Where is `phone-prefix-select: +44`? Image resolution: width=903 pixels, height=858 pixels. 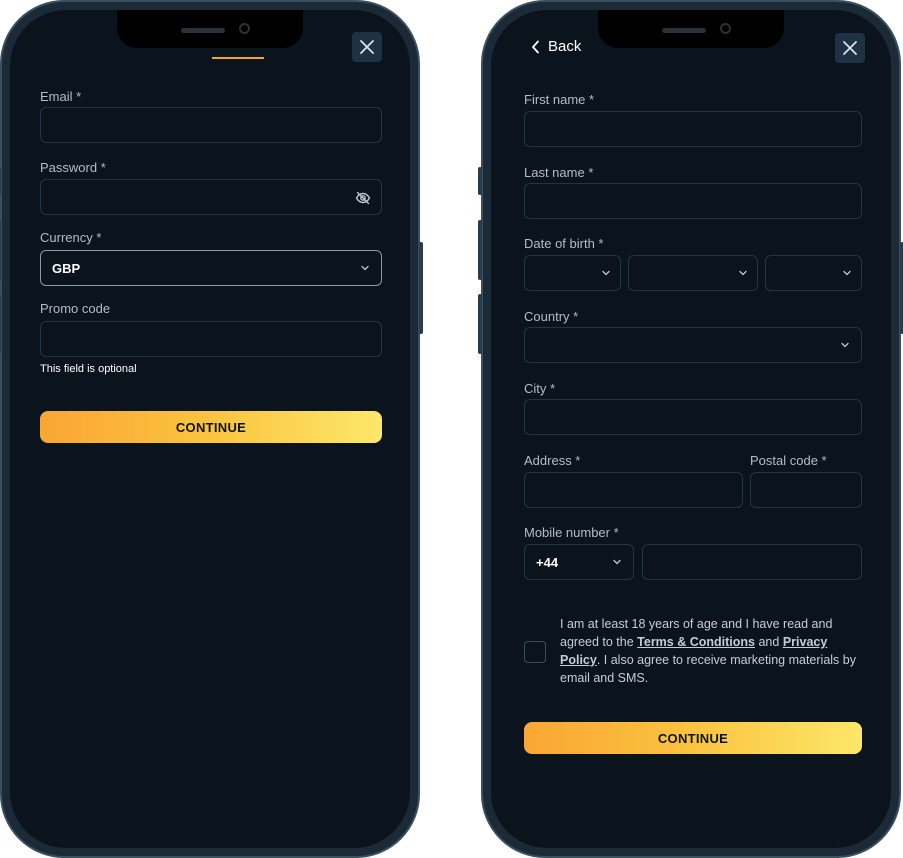
phone-prefix-select: +44 is located at coordinates (579, 562).